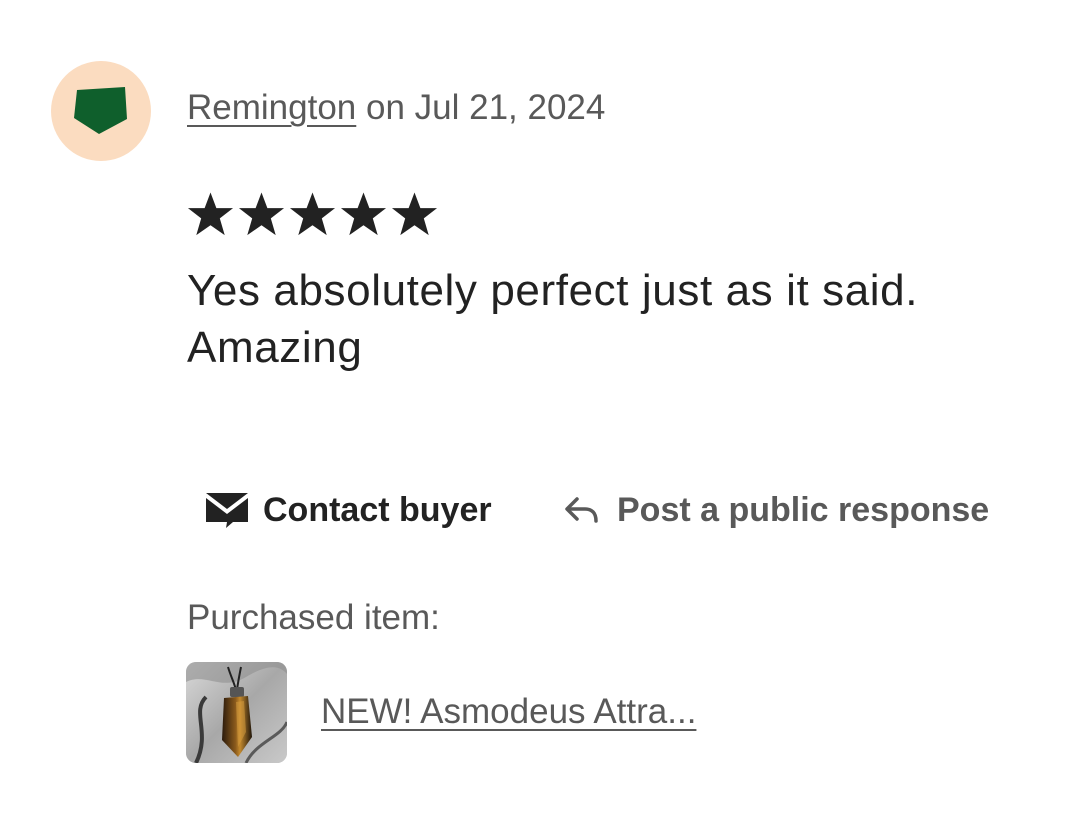 This screenshot has height=833, width=1080. Describe the element at coordinates (803, 509) in the screenshot. I see `post-public-response-label: Post a public response` at that location.